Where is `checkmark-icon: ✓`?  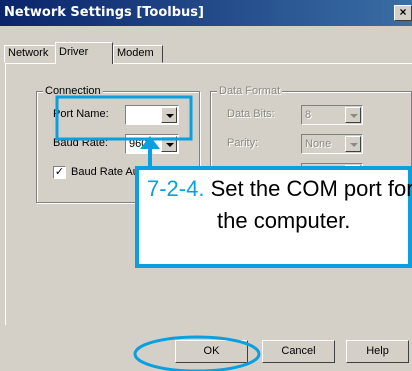 checkmark-icon: ✓ is located at coordinates (59, 172).